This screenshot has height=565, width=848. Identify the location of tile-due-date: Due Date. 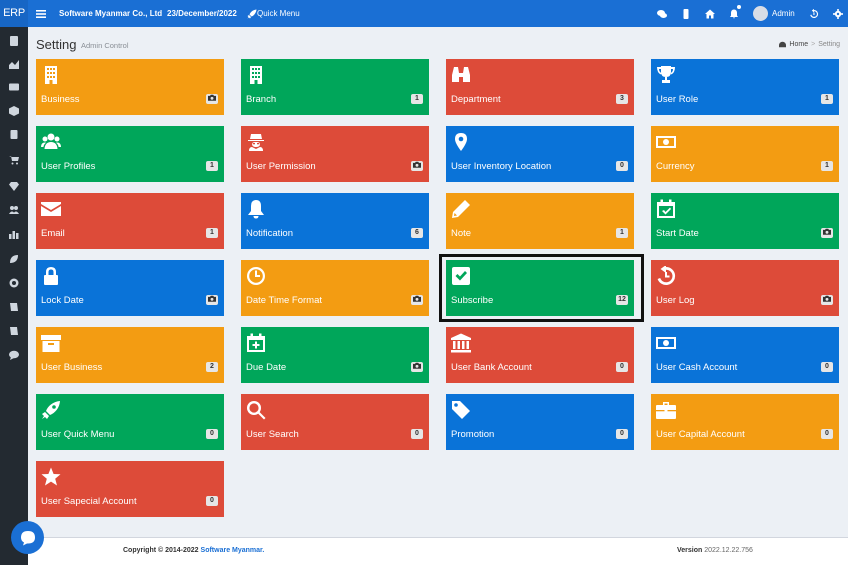
(335, 355).